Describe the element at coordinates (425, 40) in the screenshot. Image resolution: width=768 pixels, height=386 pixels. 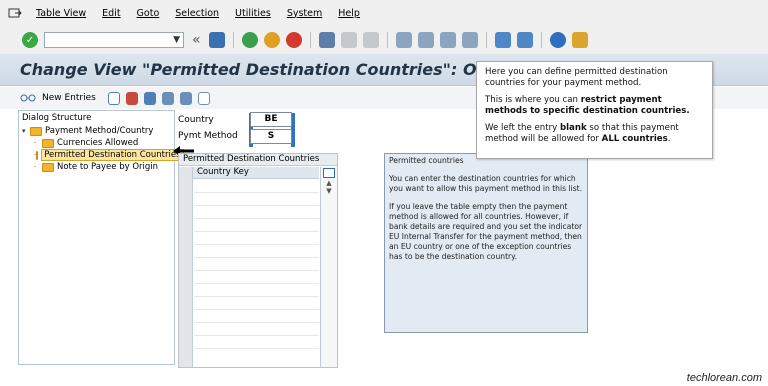
I see `previous-page-icon` at that location.